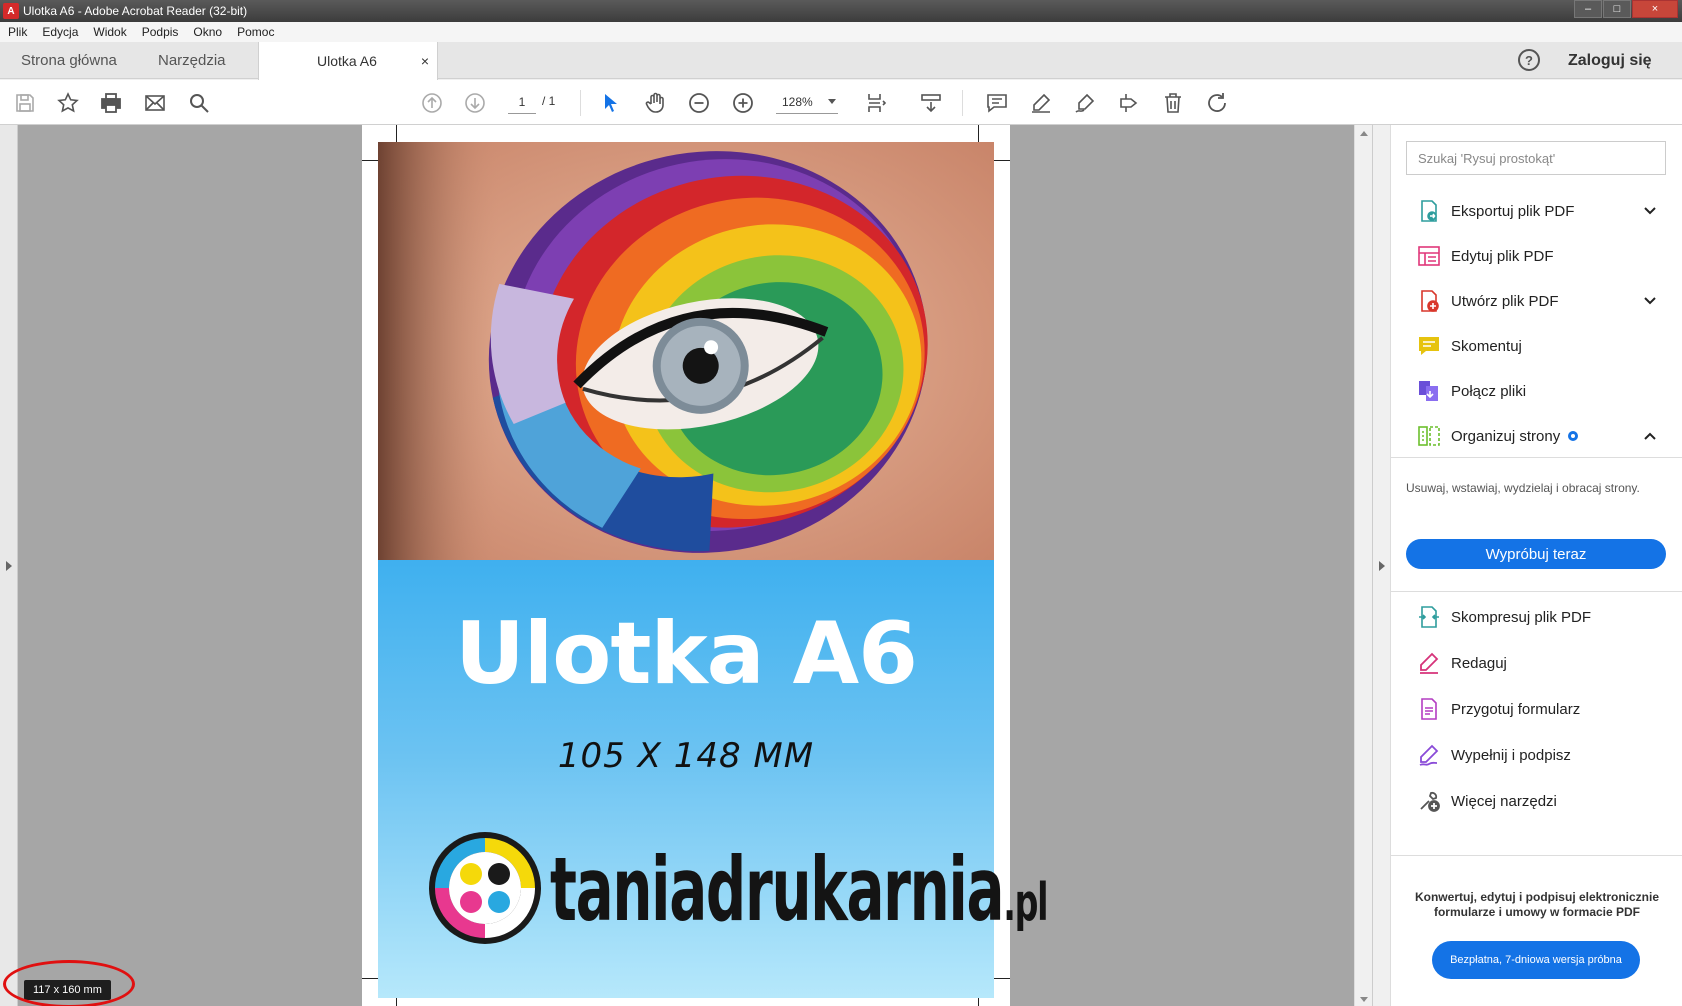 This screenshot has height=1006, width=1682. I want to click on tool-label: Skomentuj, so click(1486, 346).